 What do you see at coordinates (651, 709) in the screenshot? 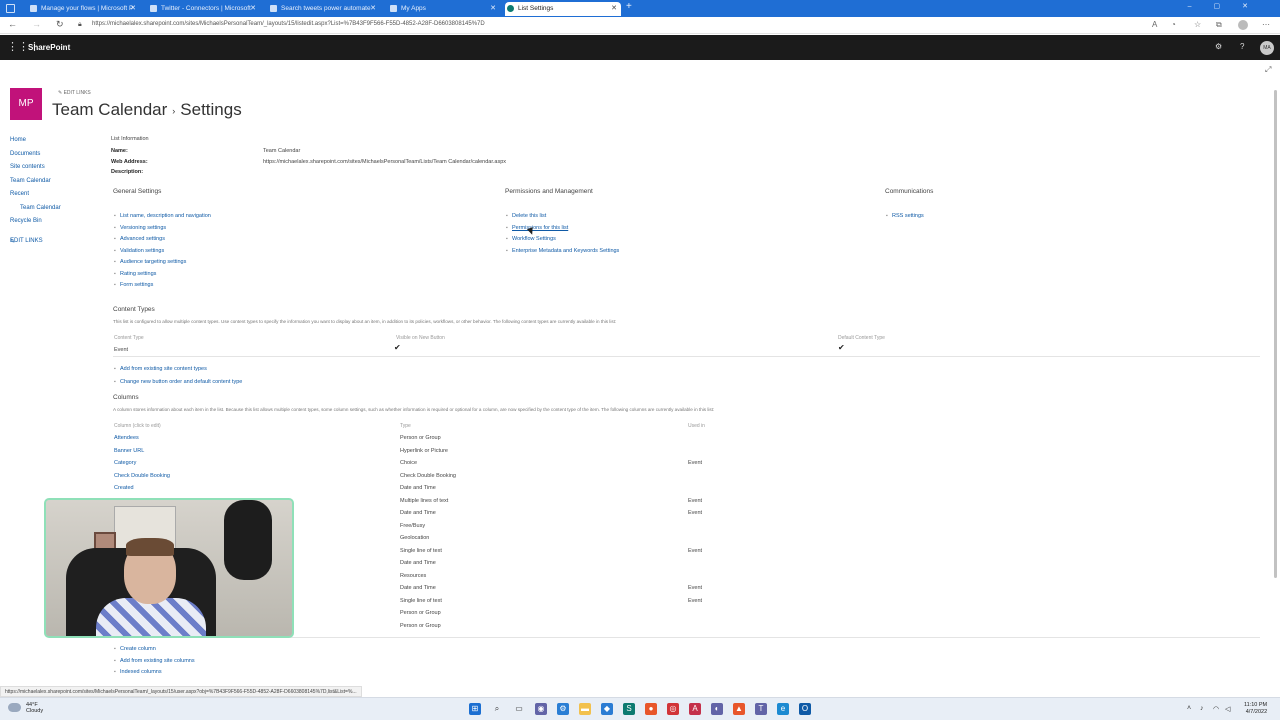
I see `firefox-icon: ●` at bounding box center [651, 709].